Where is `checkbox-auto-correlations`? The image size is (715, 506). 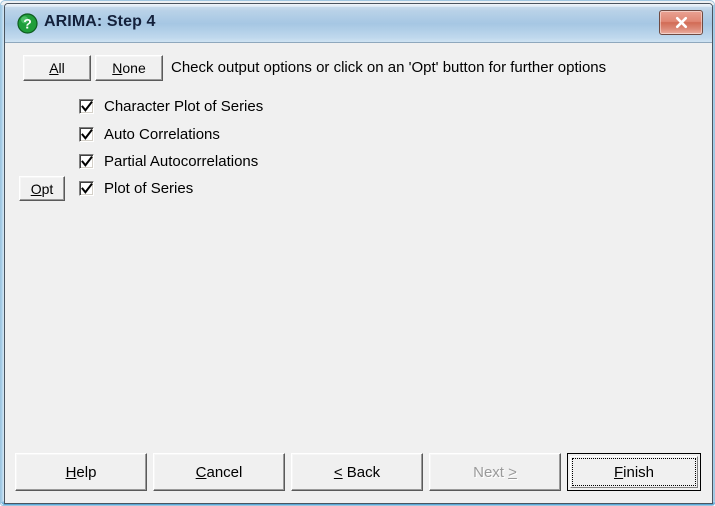
checkbox-auto-correlations is located at coordinates (86, 134).